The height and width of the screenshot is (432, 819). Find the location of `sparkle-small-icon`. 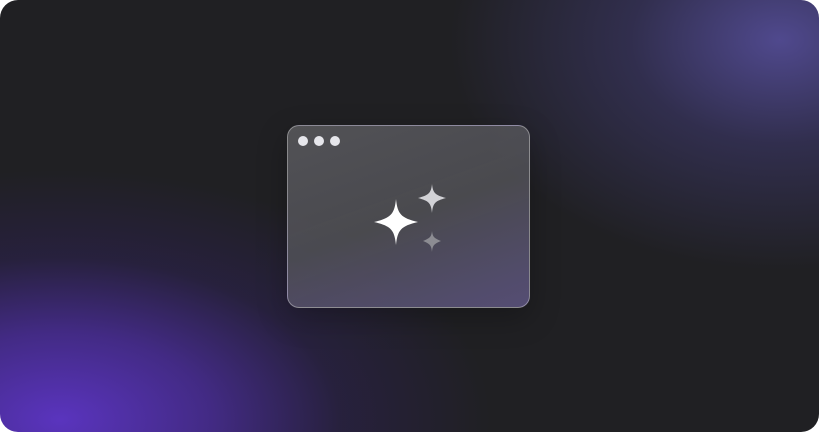

sparkle-small-icon is located at coordinates (432, 241).